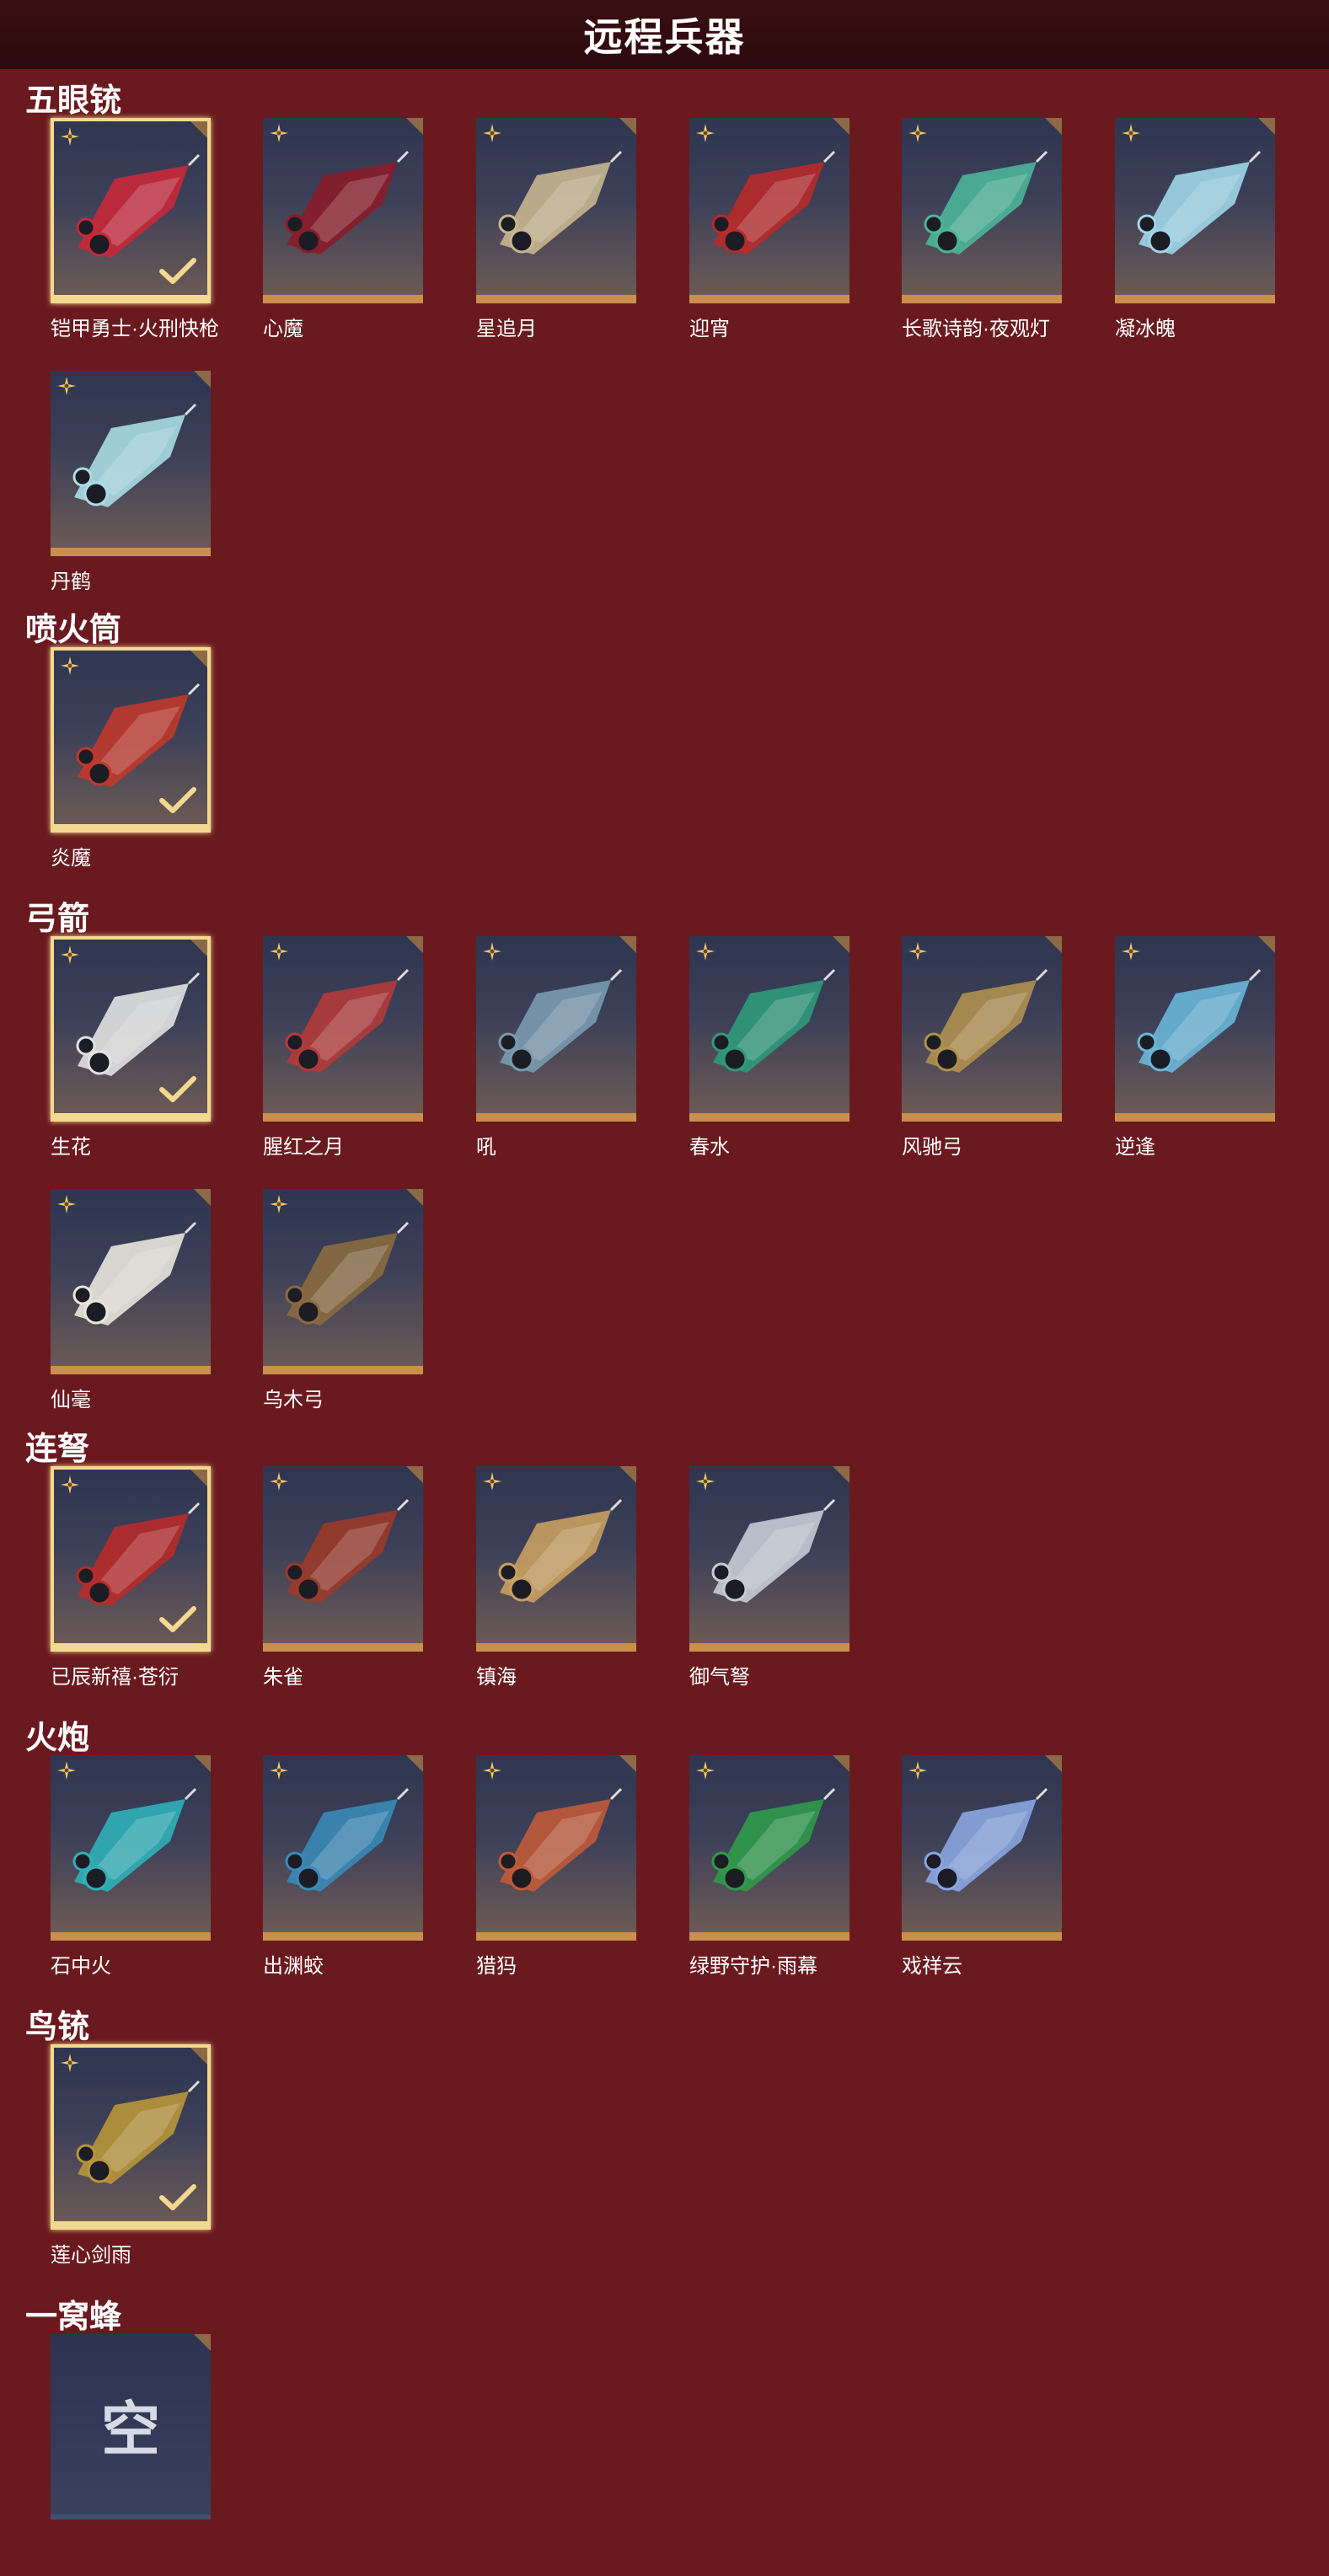  What do you see at coordinates (304, 1147) in the screenshot?
I see `weapon-name: 腥红之月` at bounding box center [304, 1147].